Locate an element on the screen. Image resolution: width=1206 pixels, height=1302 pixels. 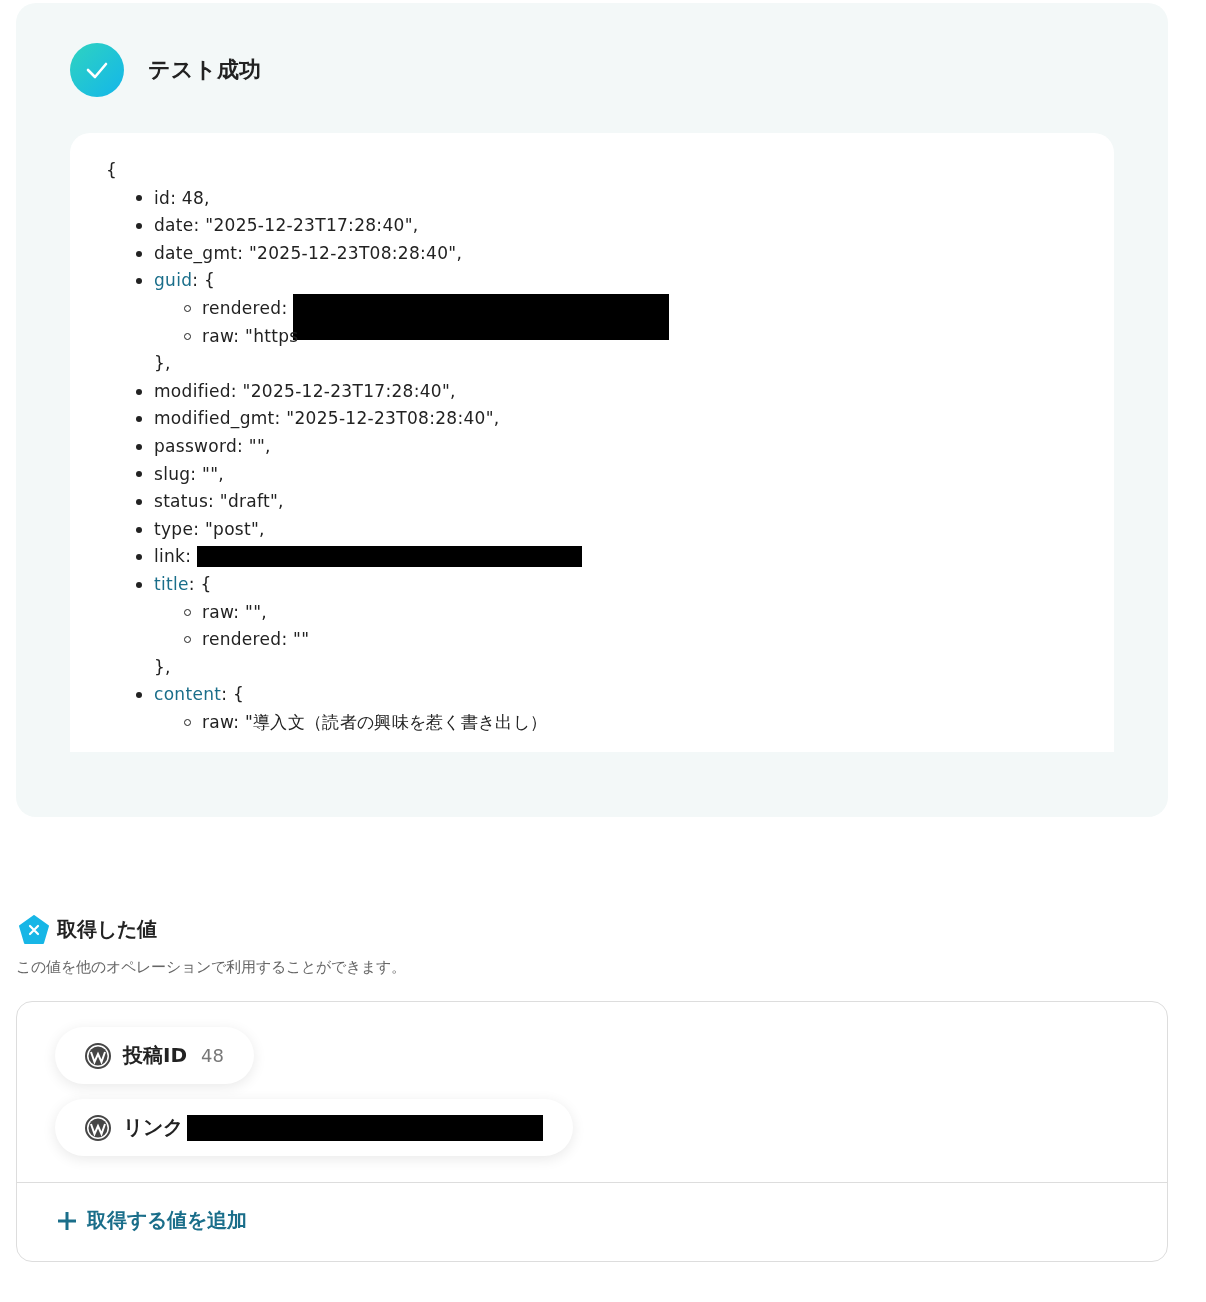
json-field: modified_gmt: "2025-12-23T08:28:40", is located at coordinates (327, 419).